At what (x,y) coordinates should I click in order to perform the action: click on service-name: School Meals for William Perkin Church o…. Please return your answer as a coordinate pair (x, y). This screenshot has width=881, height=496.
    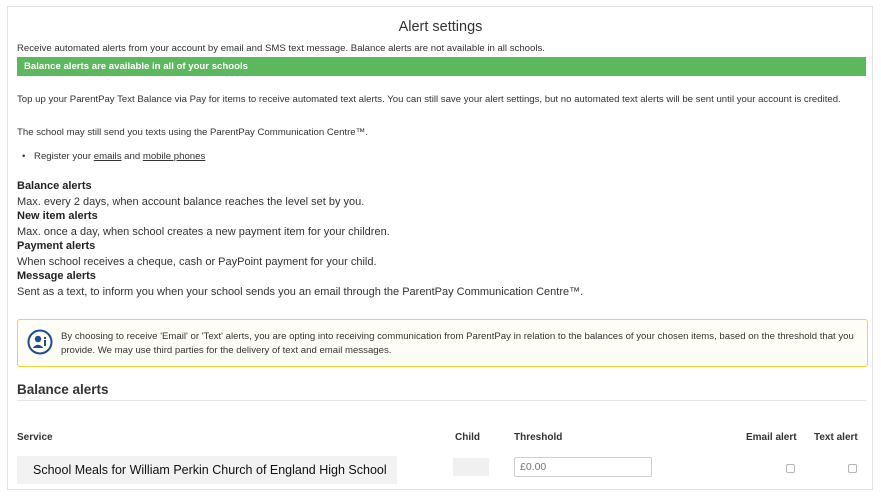
    Looking at the image, I should click on (210, 470).